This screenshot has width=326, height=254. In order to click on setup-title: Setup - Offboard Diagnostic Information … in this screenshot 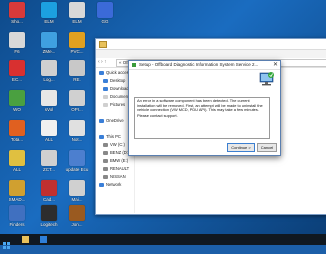, I will do `click(199, 64)`.